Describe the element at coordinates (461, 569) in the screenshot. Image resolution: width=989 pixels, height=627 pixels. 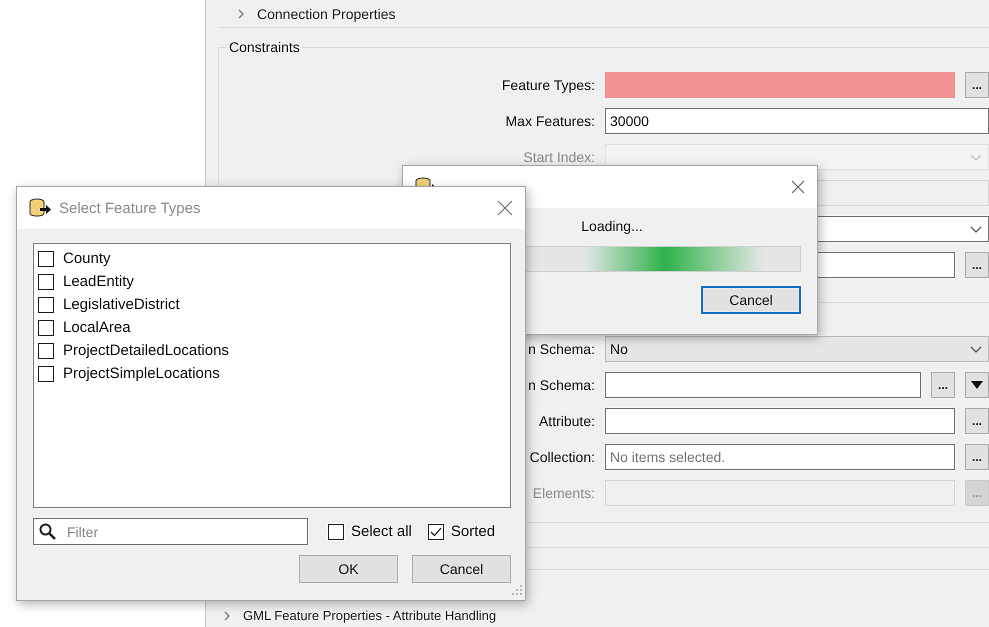
I see `dialog-button: Cancel` at that location.